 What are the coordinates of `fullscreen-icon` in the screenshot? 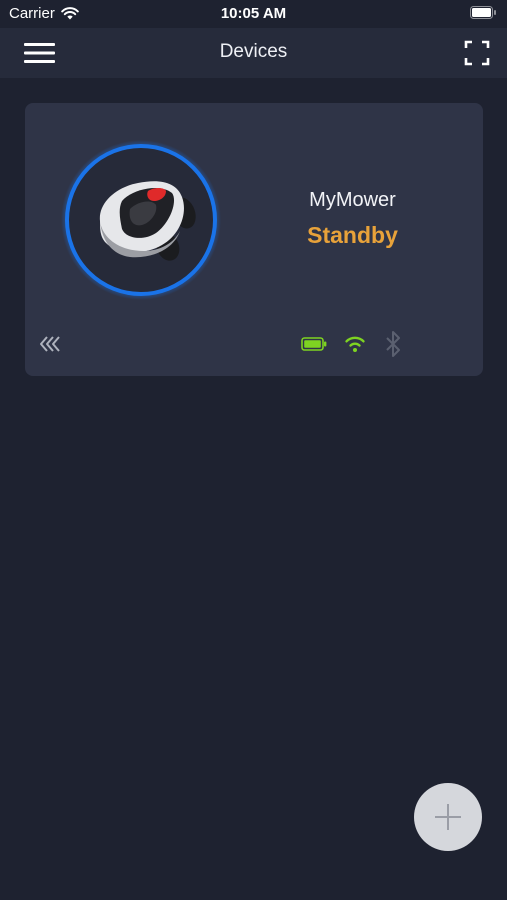 It's located at (477, 53).